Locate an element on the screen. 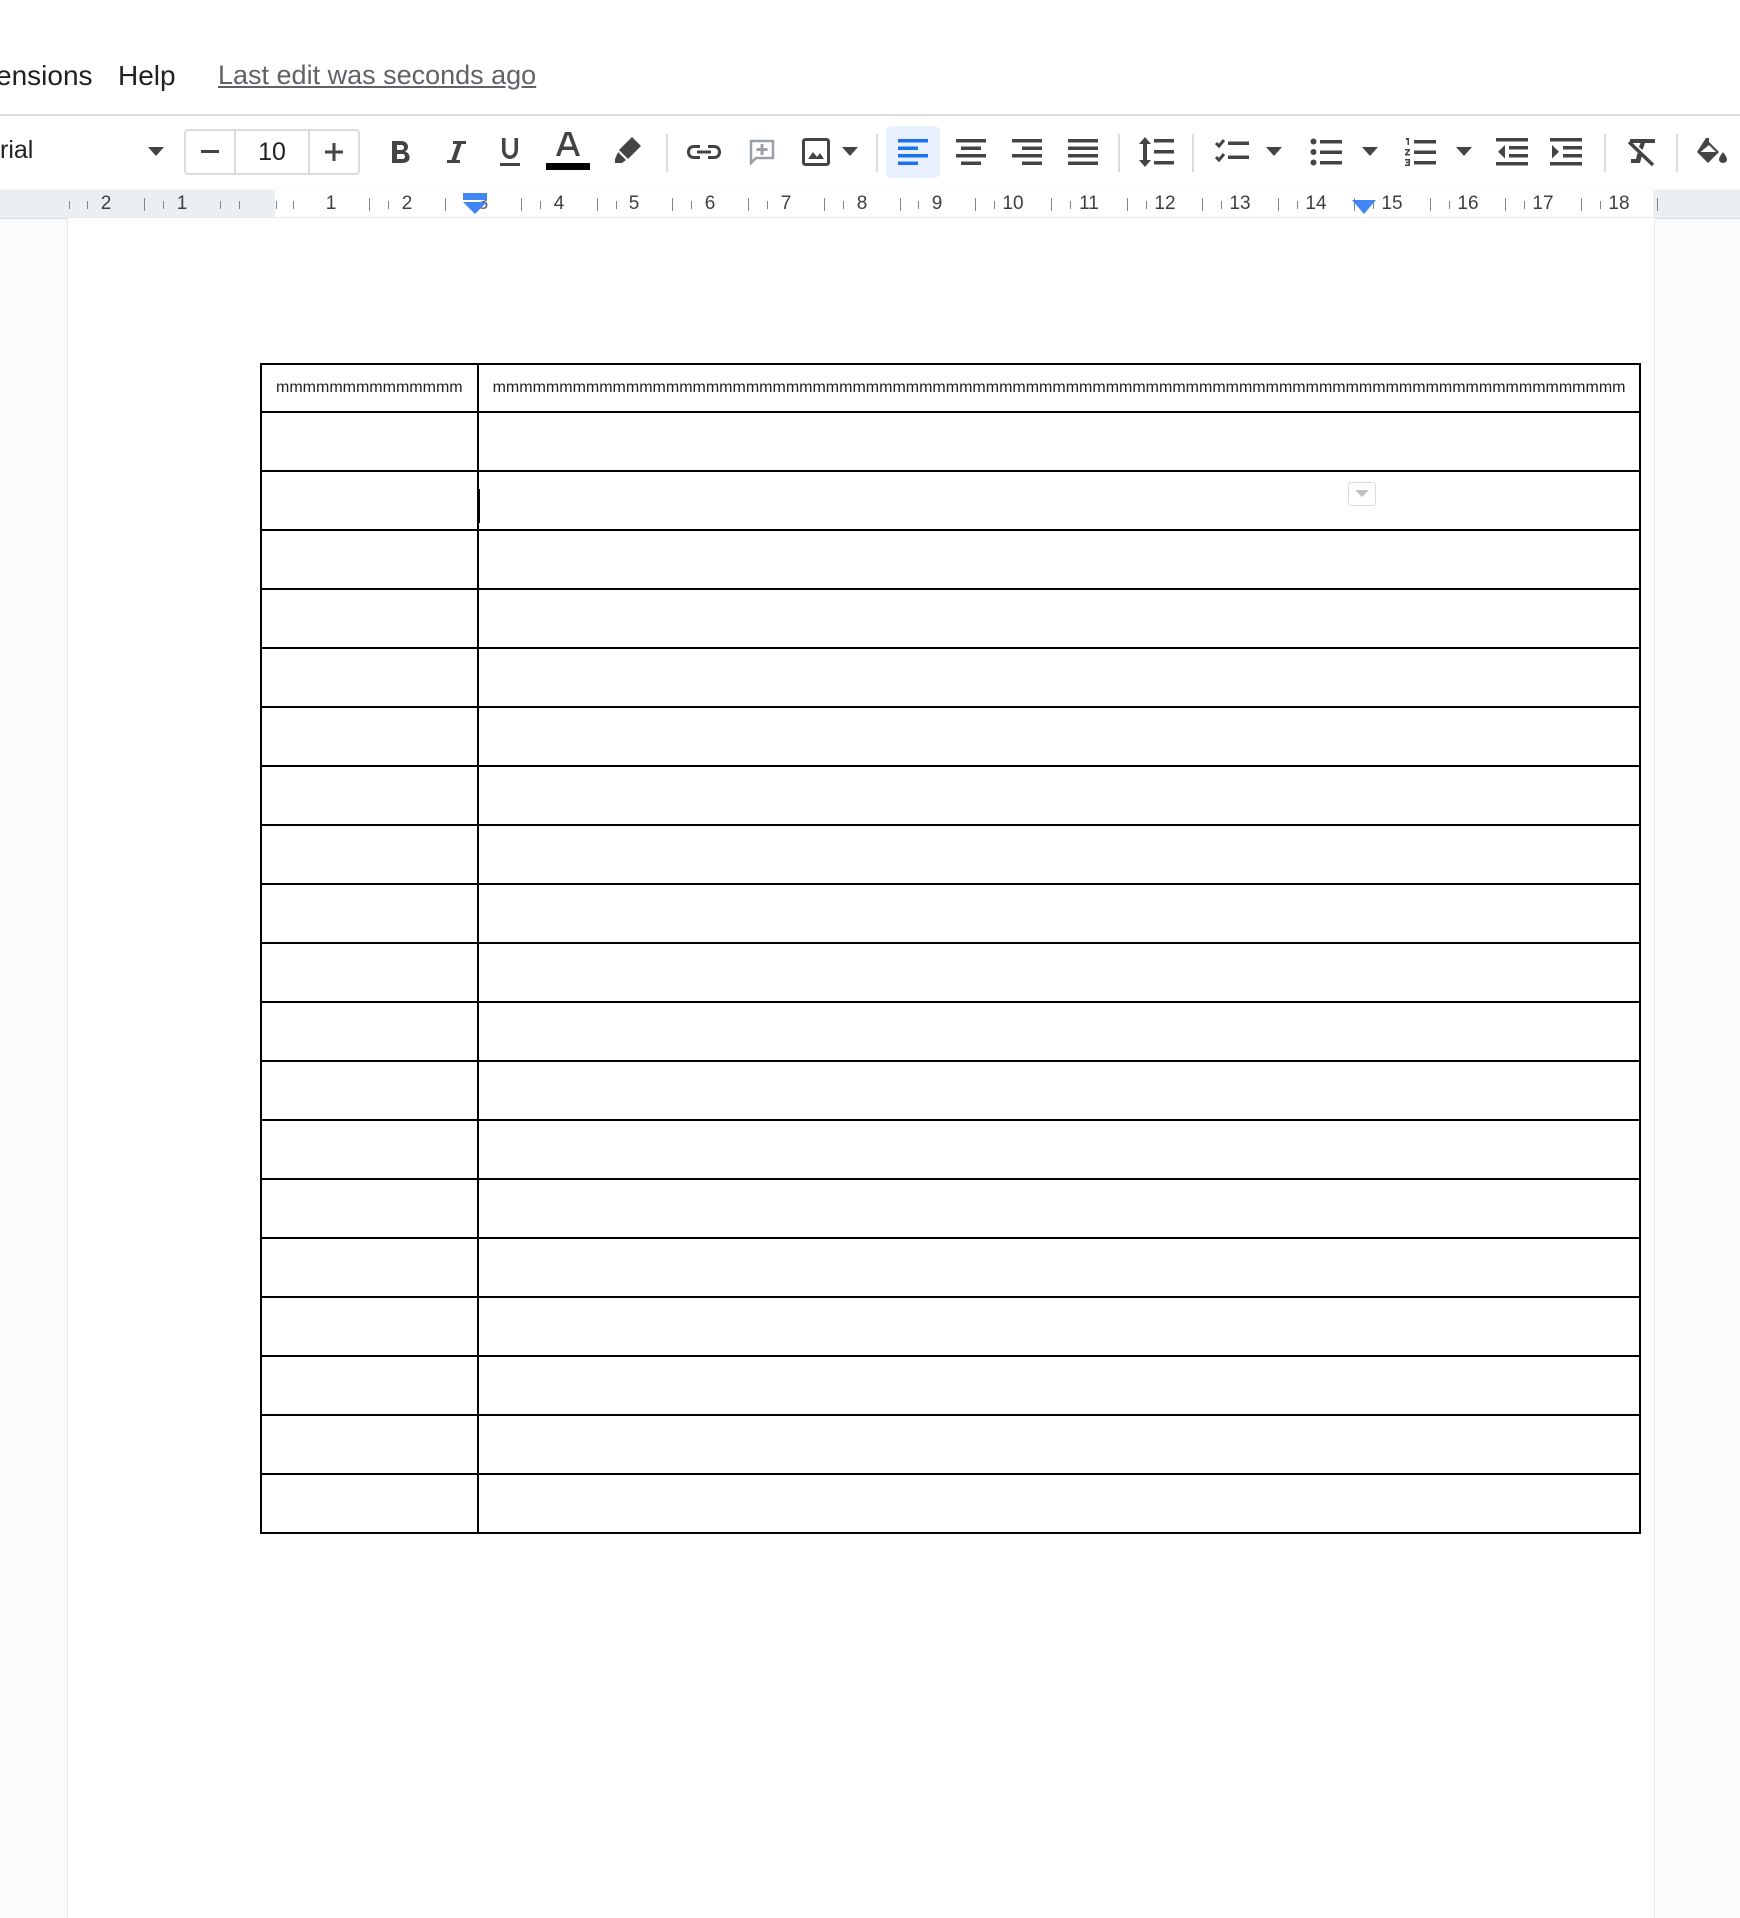 The image size is (1740, 1918). increase-indent-icon is located at coordinates (1566, 152).